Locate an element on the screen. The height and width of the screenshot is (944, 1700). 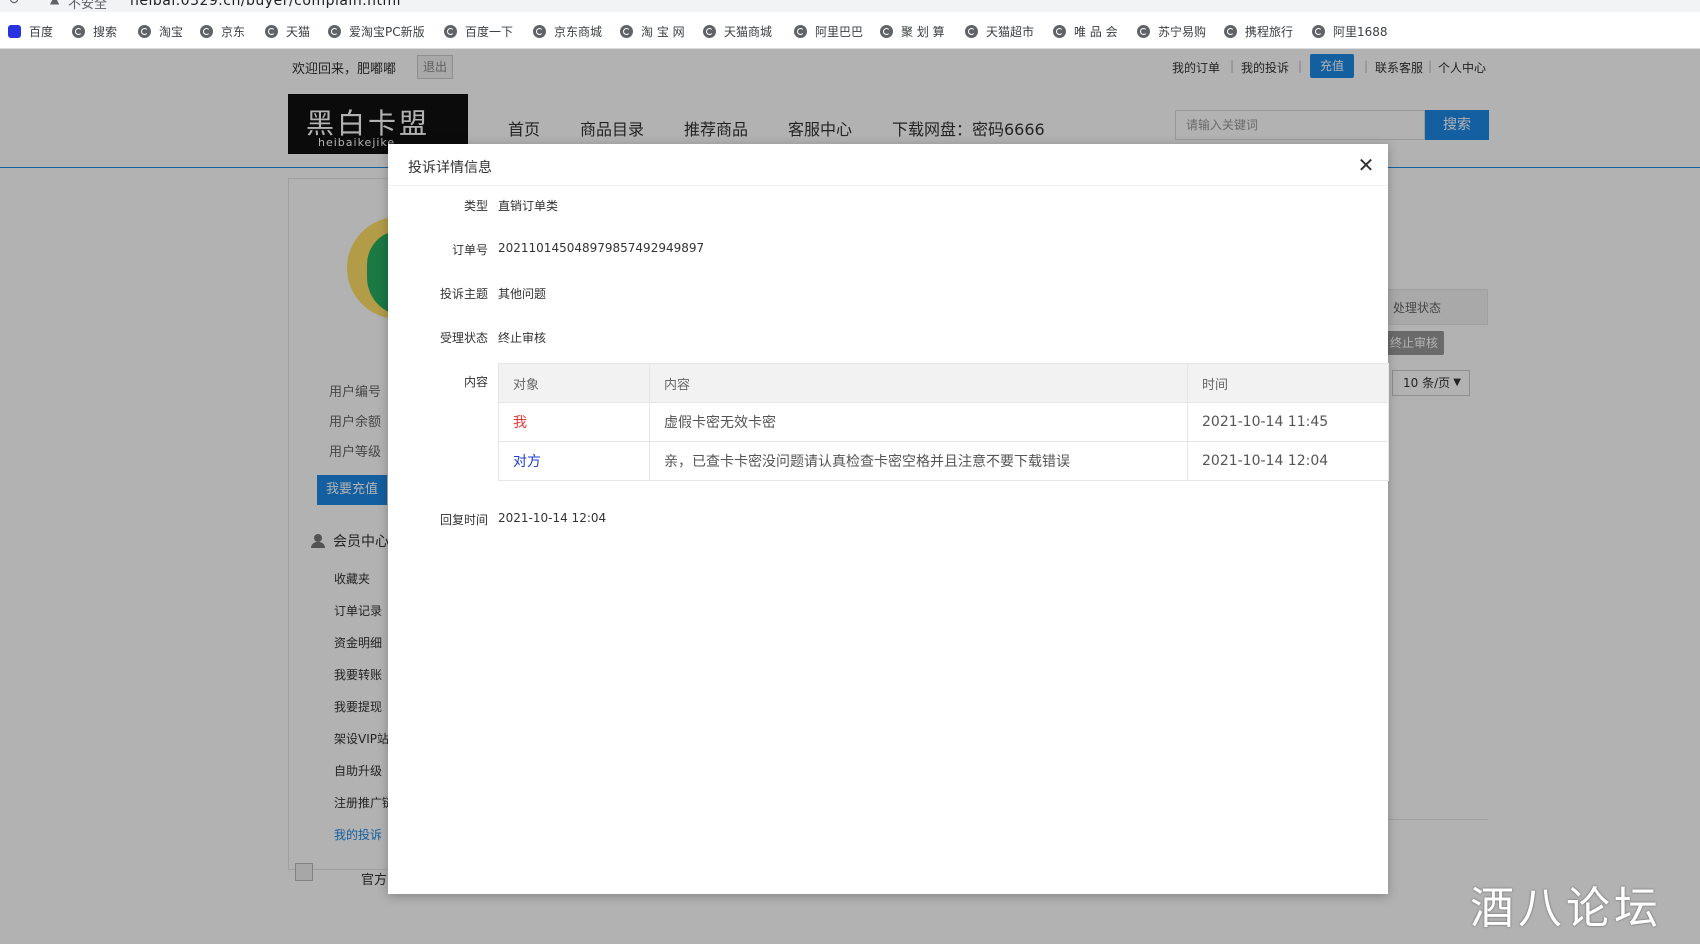
sender-cell: 对方 is located at coordinates (574, 461).